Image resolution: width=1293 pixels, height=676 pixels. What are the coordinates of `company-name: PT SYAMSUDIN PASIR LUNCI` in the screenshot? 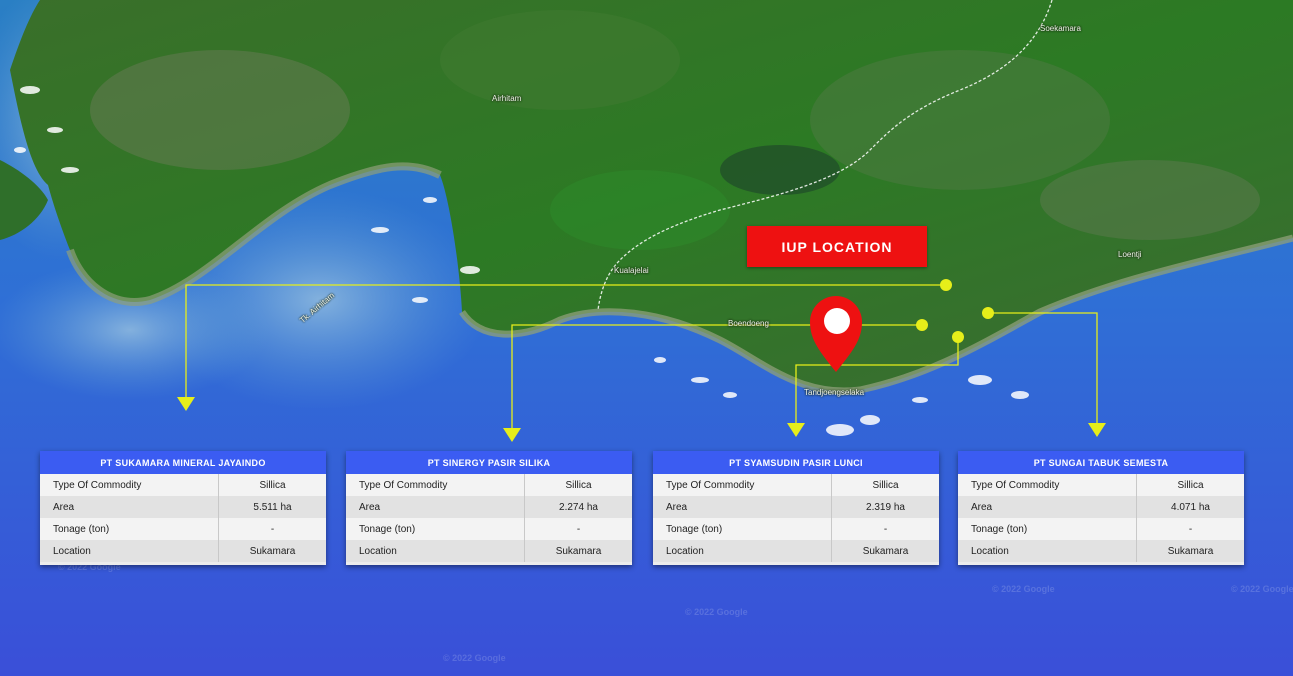 It's located at (796, 462).